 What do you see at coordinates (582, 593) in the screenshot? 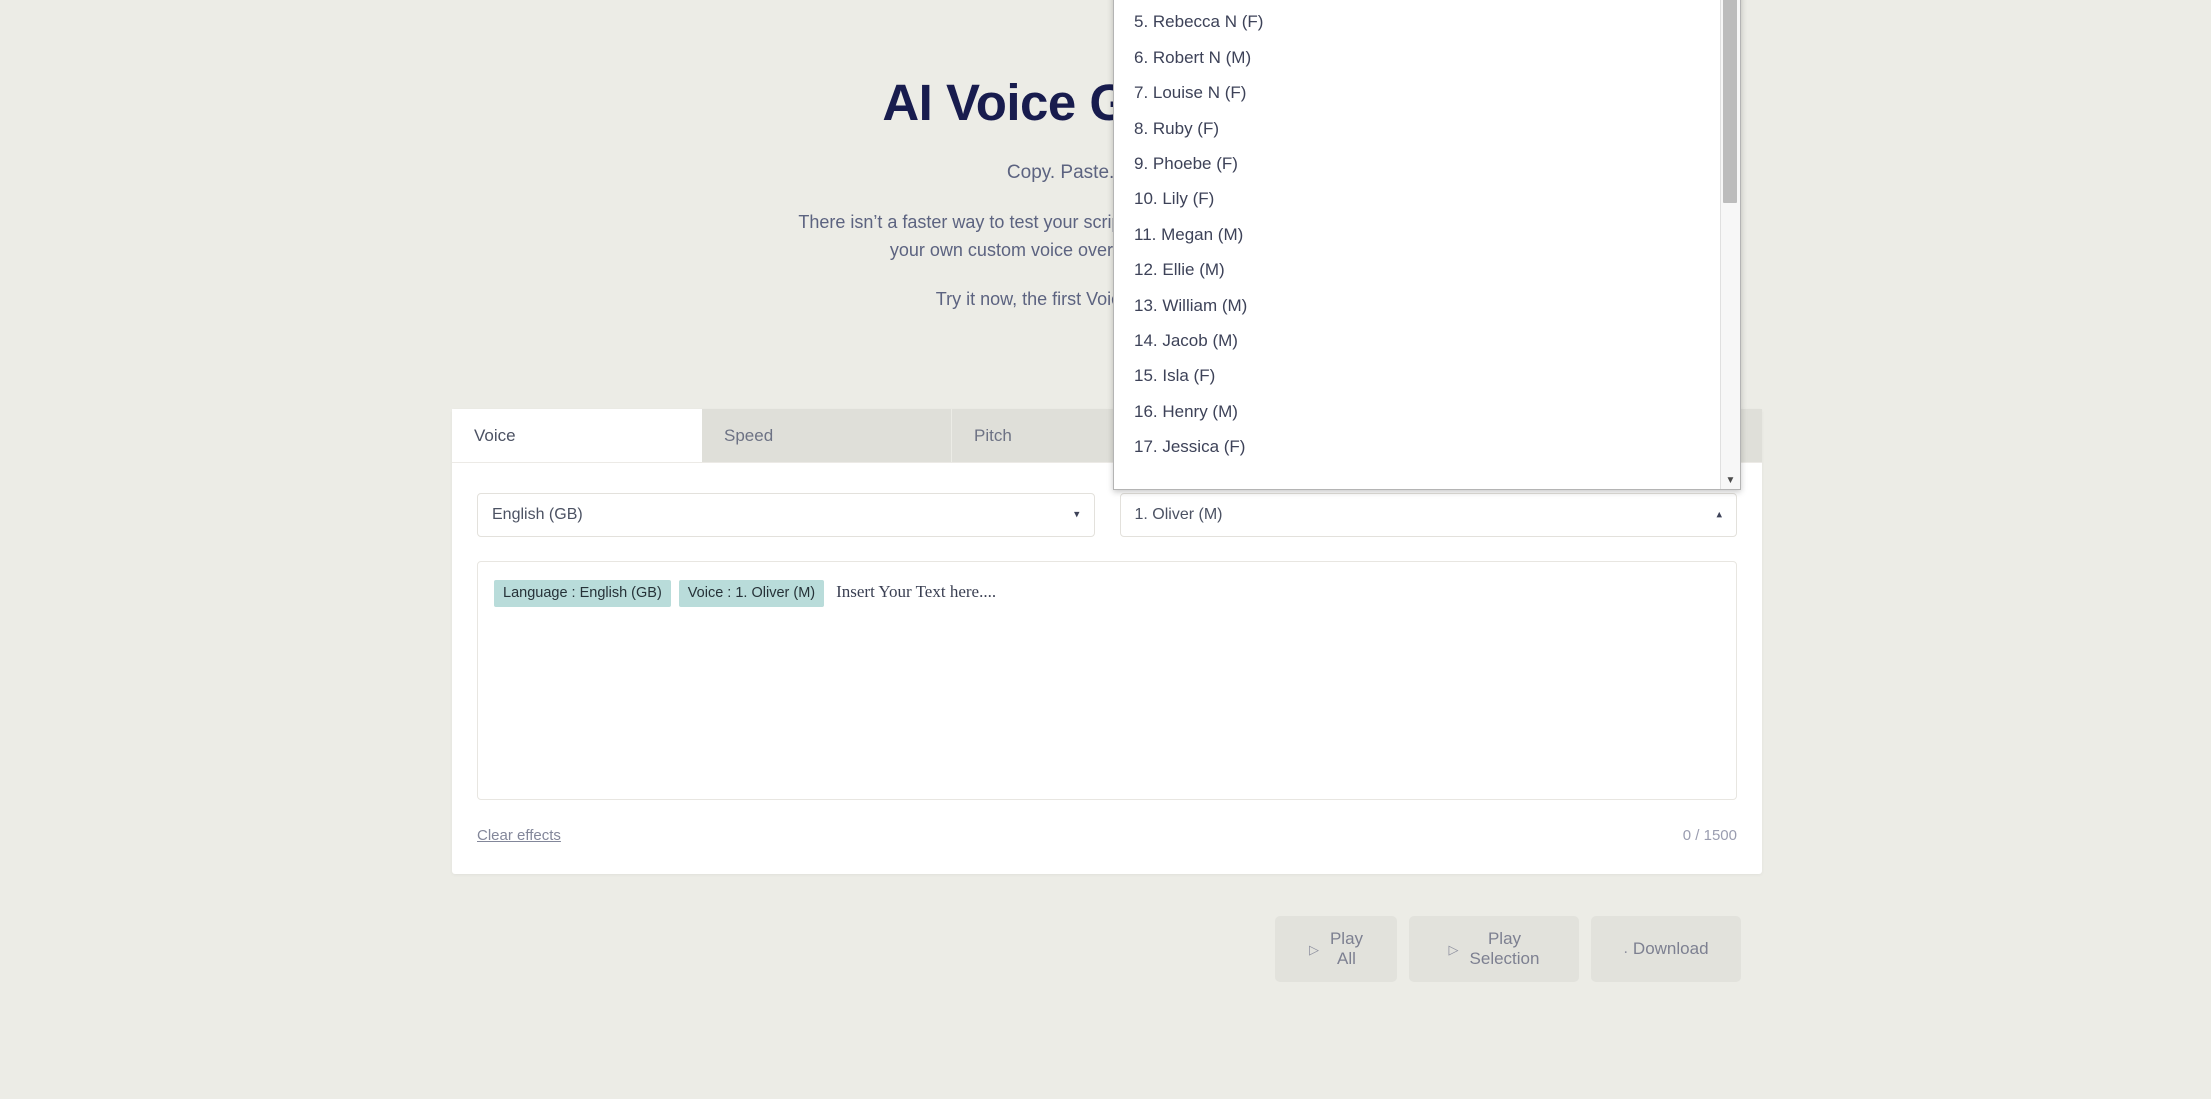
I see `chip-language: Language : English (GB)` at bounding box center [582, 593].